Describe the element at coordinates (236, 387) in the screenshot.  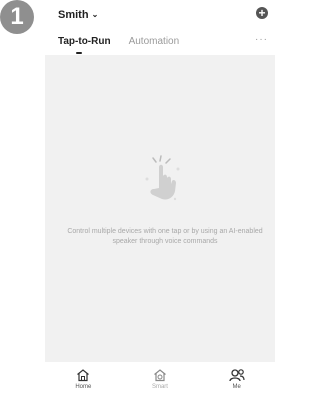
I see `nav-me-label: Me` at that location.